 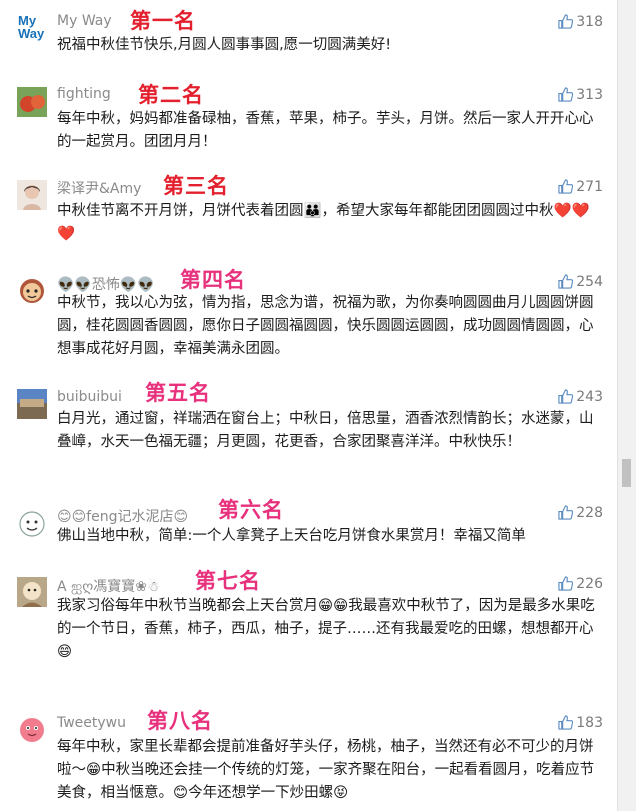 What do you see at coordinates (626, 405) in the screenshot?
I see `vertical-scrollbar` at bounding box center [626, 405].